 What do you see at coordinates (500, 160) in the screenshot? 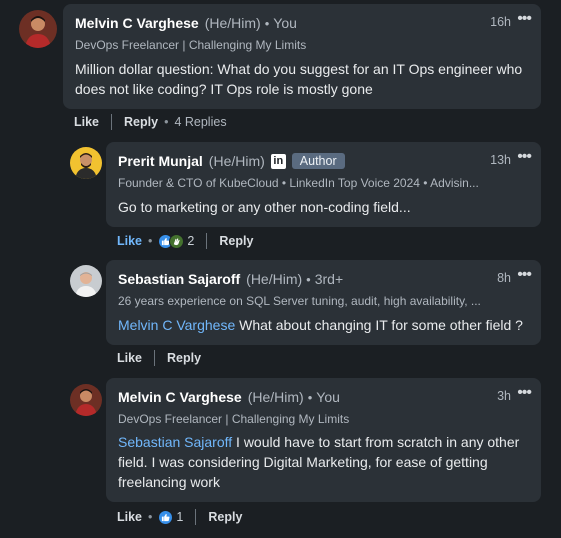
I see `comment-timestamp: 13h` at bounding box center [500, 160].